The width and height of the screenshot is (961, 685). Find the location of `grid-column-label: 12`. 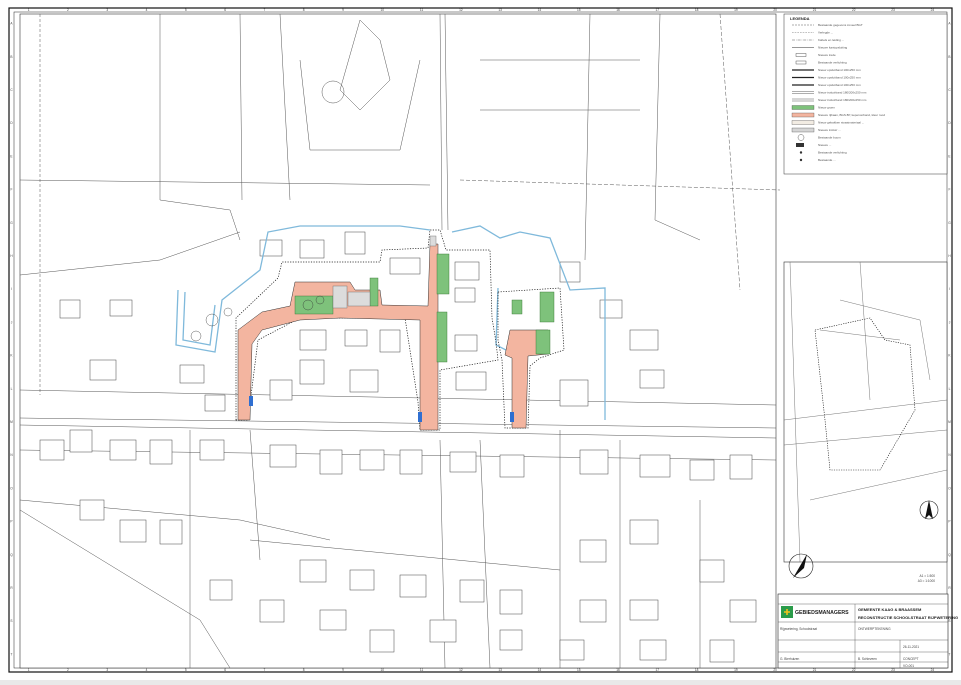

grid-column-label: 12 is located at coordinates (461, 10).